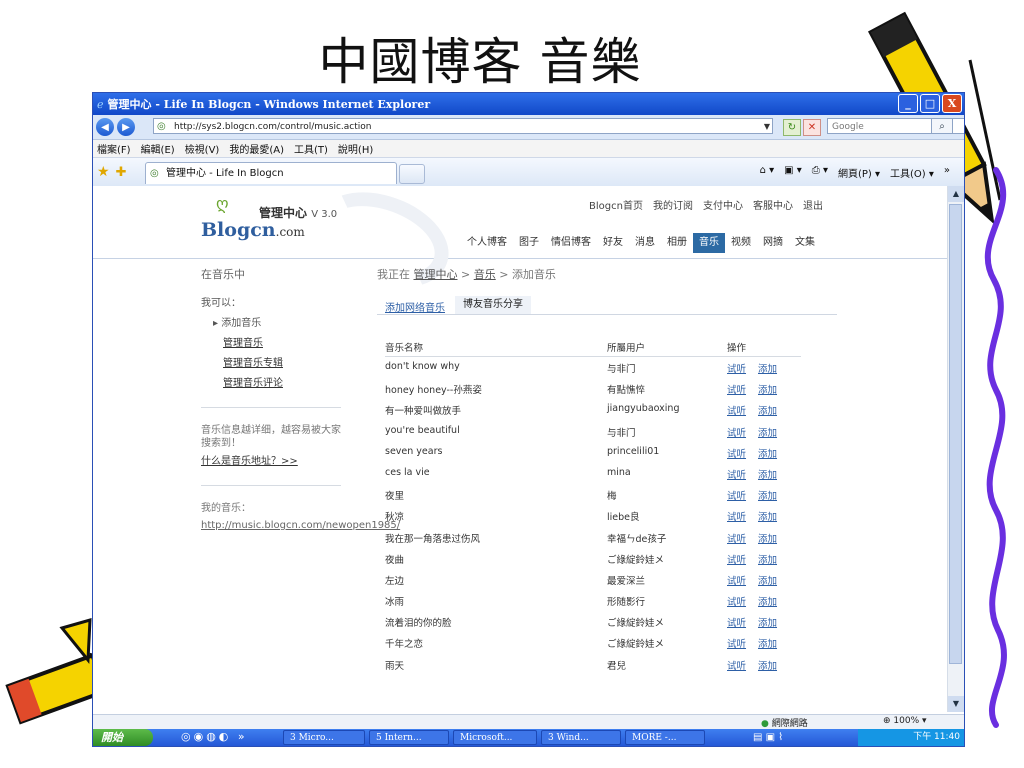 The image size is (1024, 768). What do you see at coordinates (813, 204) in the screenshot?
I see `link-logout: 退出` at bounding box center [813, 204].